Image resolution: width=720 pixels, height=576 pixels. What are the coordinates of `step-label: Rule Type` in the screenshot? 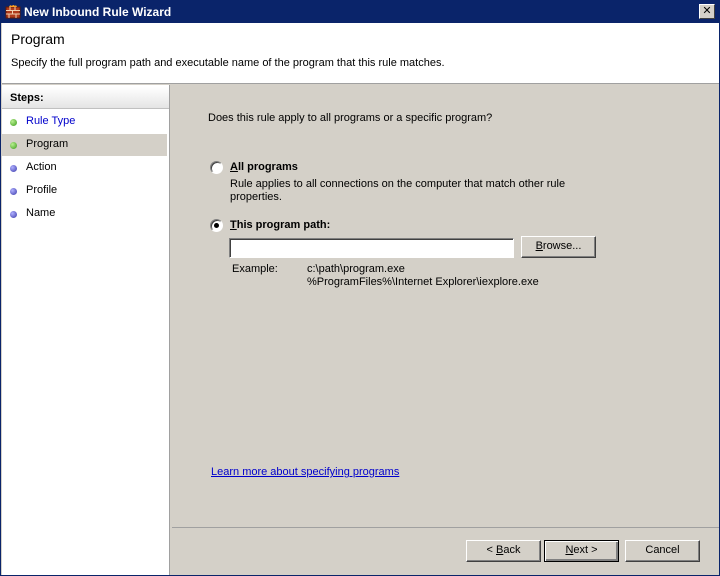 It's located at (51, 121).